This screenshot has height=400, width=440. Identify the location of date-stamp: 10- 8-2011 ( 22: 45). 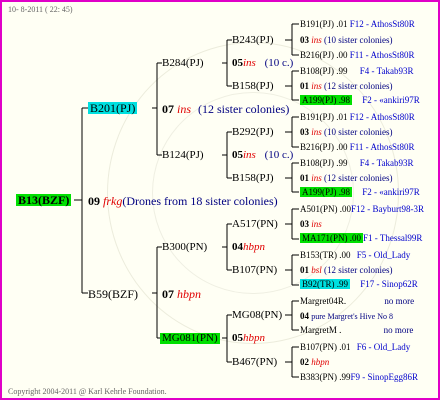
(40, 9).